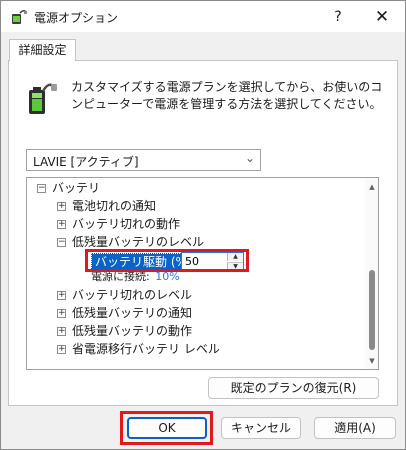  I want to click on power-plan-dropdown: LAVIE [アクティブ] ⌄, so click(143, 160).